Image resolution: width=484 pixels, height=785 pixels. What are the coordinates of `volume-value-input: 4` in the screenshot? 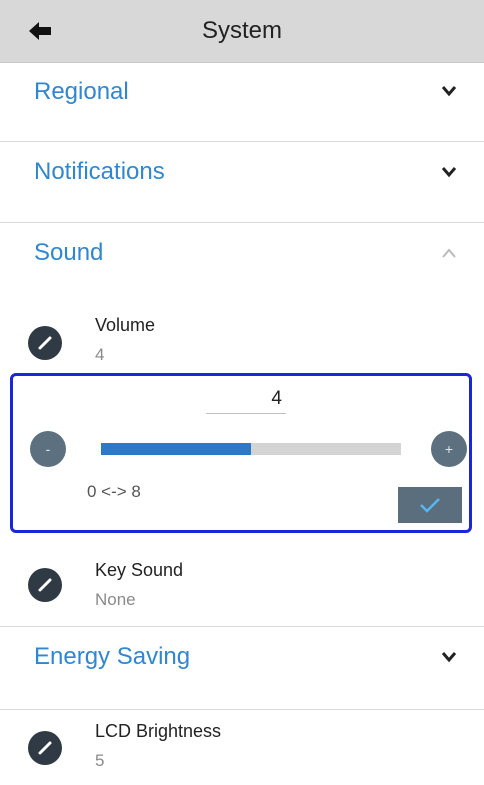 It's located at (246, 401).